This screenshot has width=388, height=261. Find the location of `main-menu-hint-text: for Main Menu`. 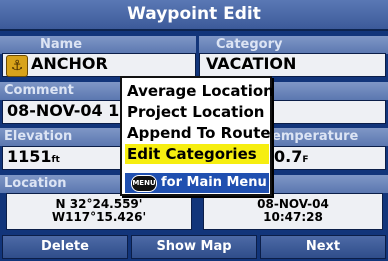

main-menu-hint-text: for Main Menu is located at coordinates (214, 182).